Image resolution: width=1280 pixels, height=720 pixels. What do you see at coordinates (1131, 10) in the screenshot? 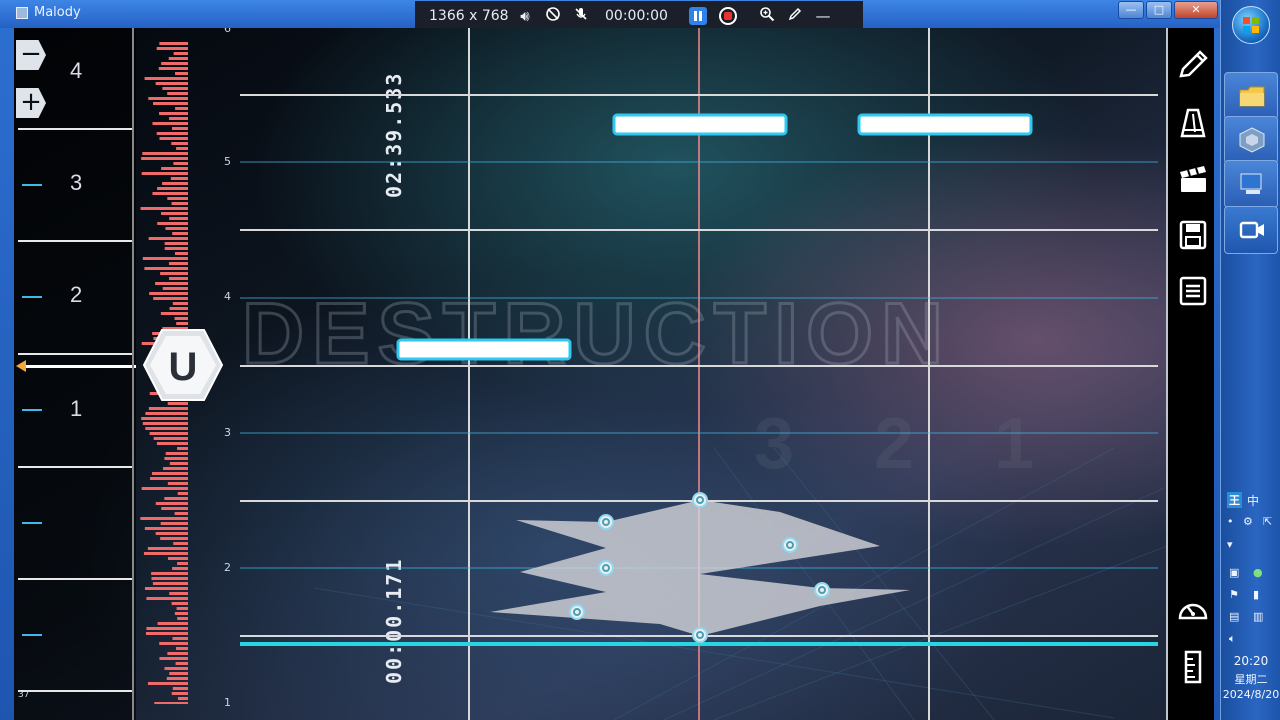
I see `minimize-button: —` at bounding box center [1131, 10].